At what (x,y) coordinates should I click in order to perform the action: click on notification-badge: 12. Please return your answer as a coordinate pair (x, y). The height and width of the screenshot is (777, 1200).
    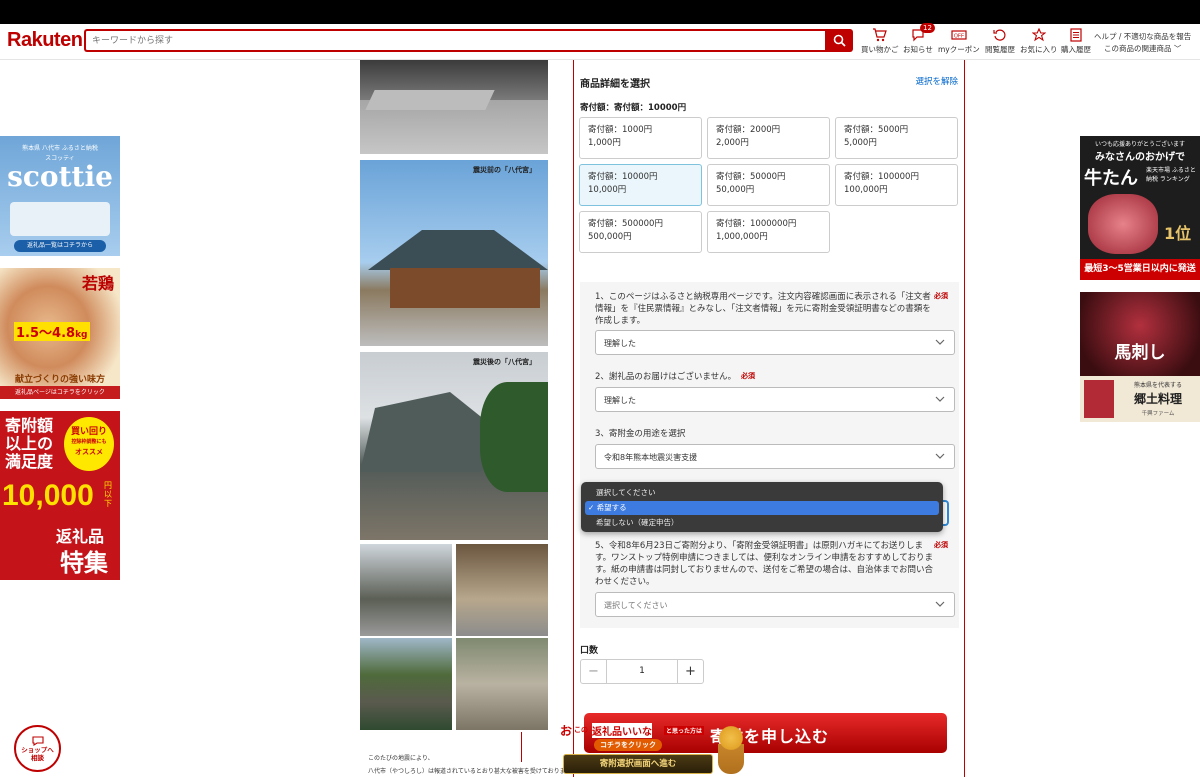
    Looking at the image, I should click on (927, 28).